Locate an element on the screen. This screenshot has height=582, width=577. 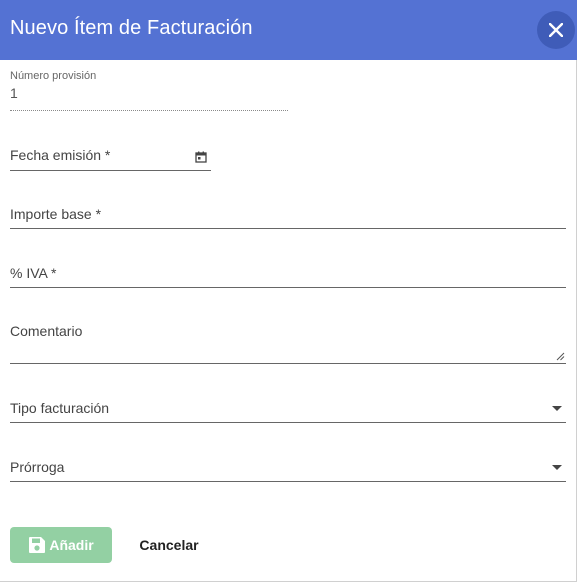
dialog-header: Nuevo Ítem de Facturación is located at coordinates (288, 30).